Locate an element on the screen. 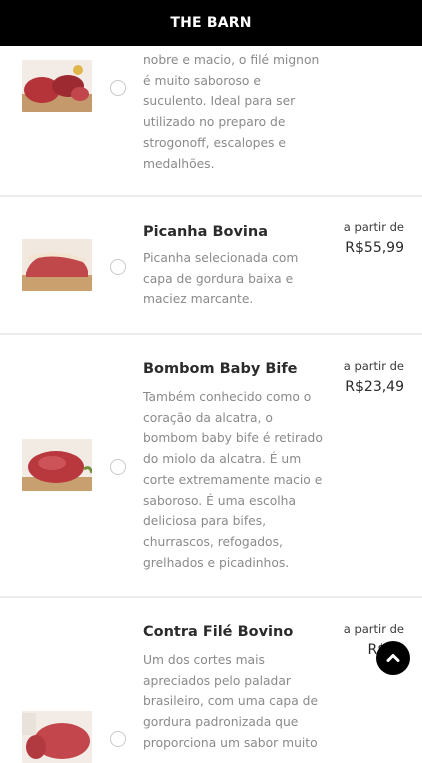 The width and height of the screenshot is (422, 763). chevron-up-icon is located at coordinates (393, 658).